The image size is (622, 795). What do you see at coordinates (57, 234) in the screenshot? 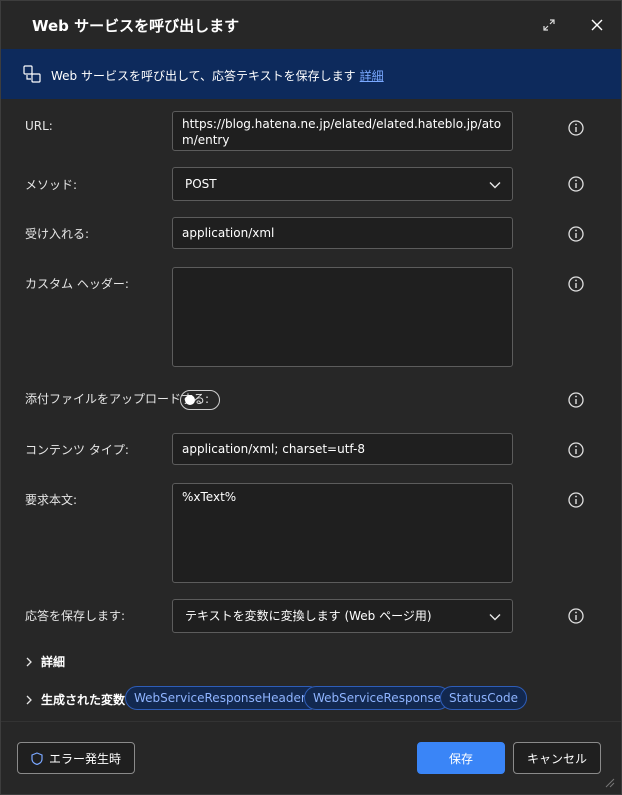
I see `accept-label: 受け入れる:` at bounding box center [57, 234].